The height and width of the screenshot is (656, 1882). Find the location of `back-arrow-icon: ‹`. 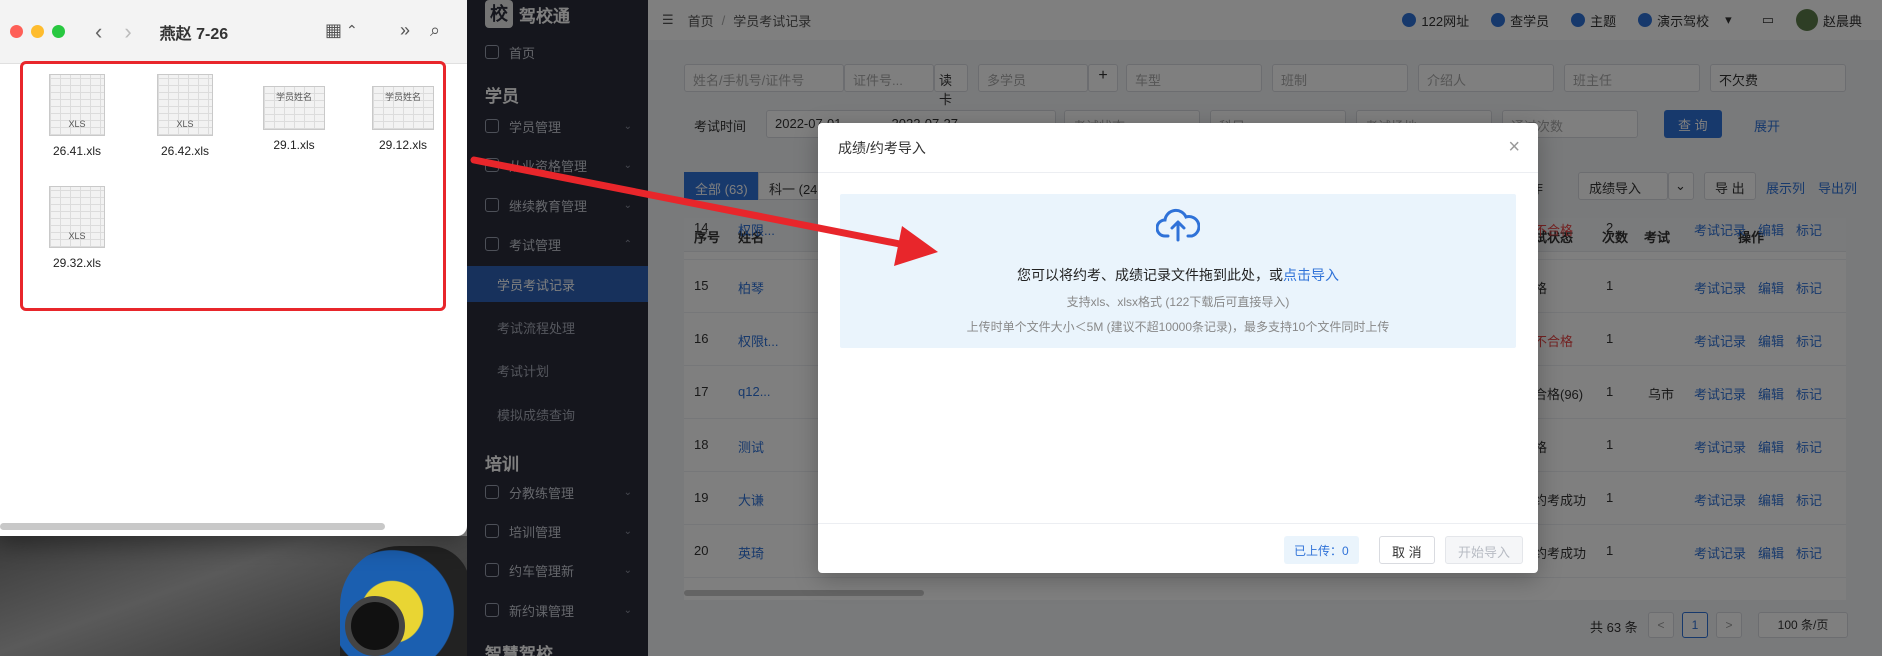

back-arrow-icon: ‹ is located at coordinates (98, 31).